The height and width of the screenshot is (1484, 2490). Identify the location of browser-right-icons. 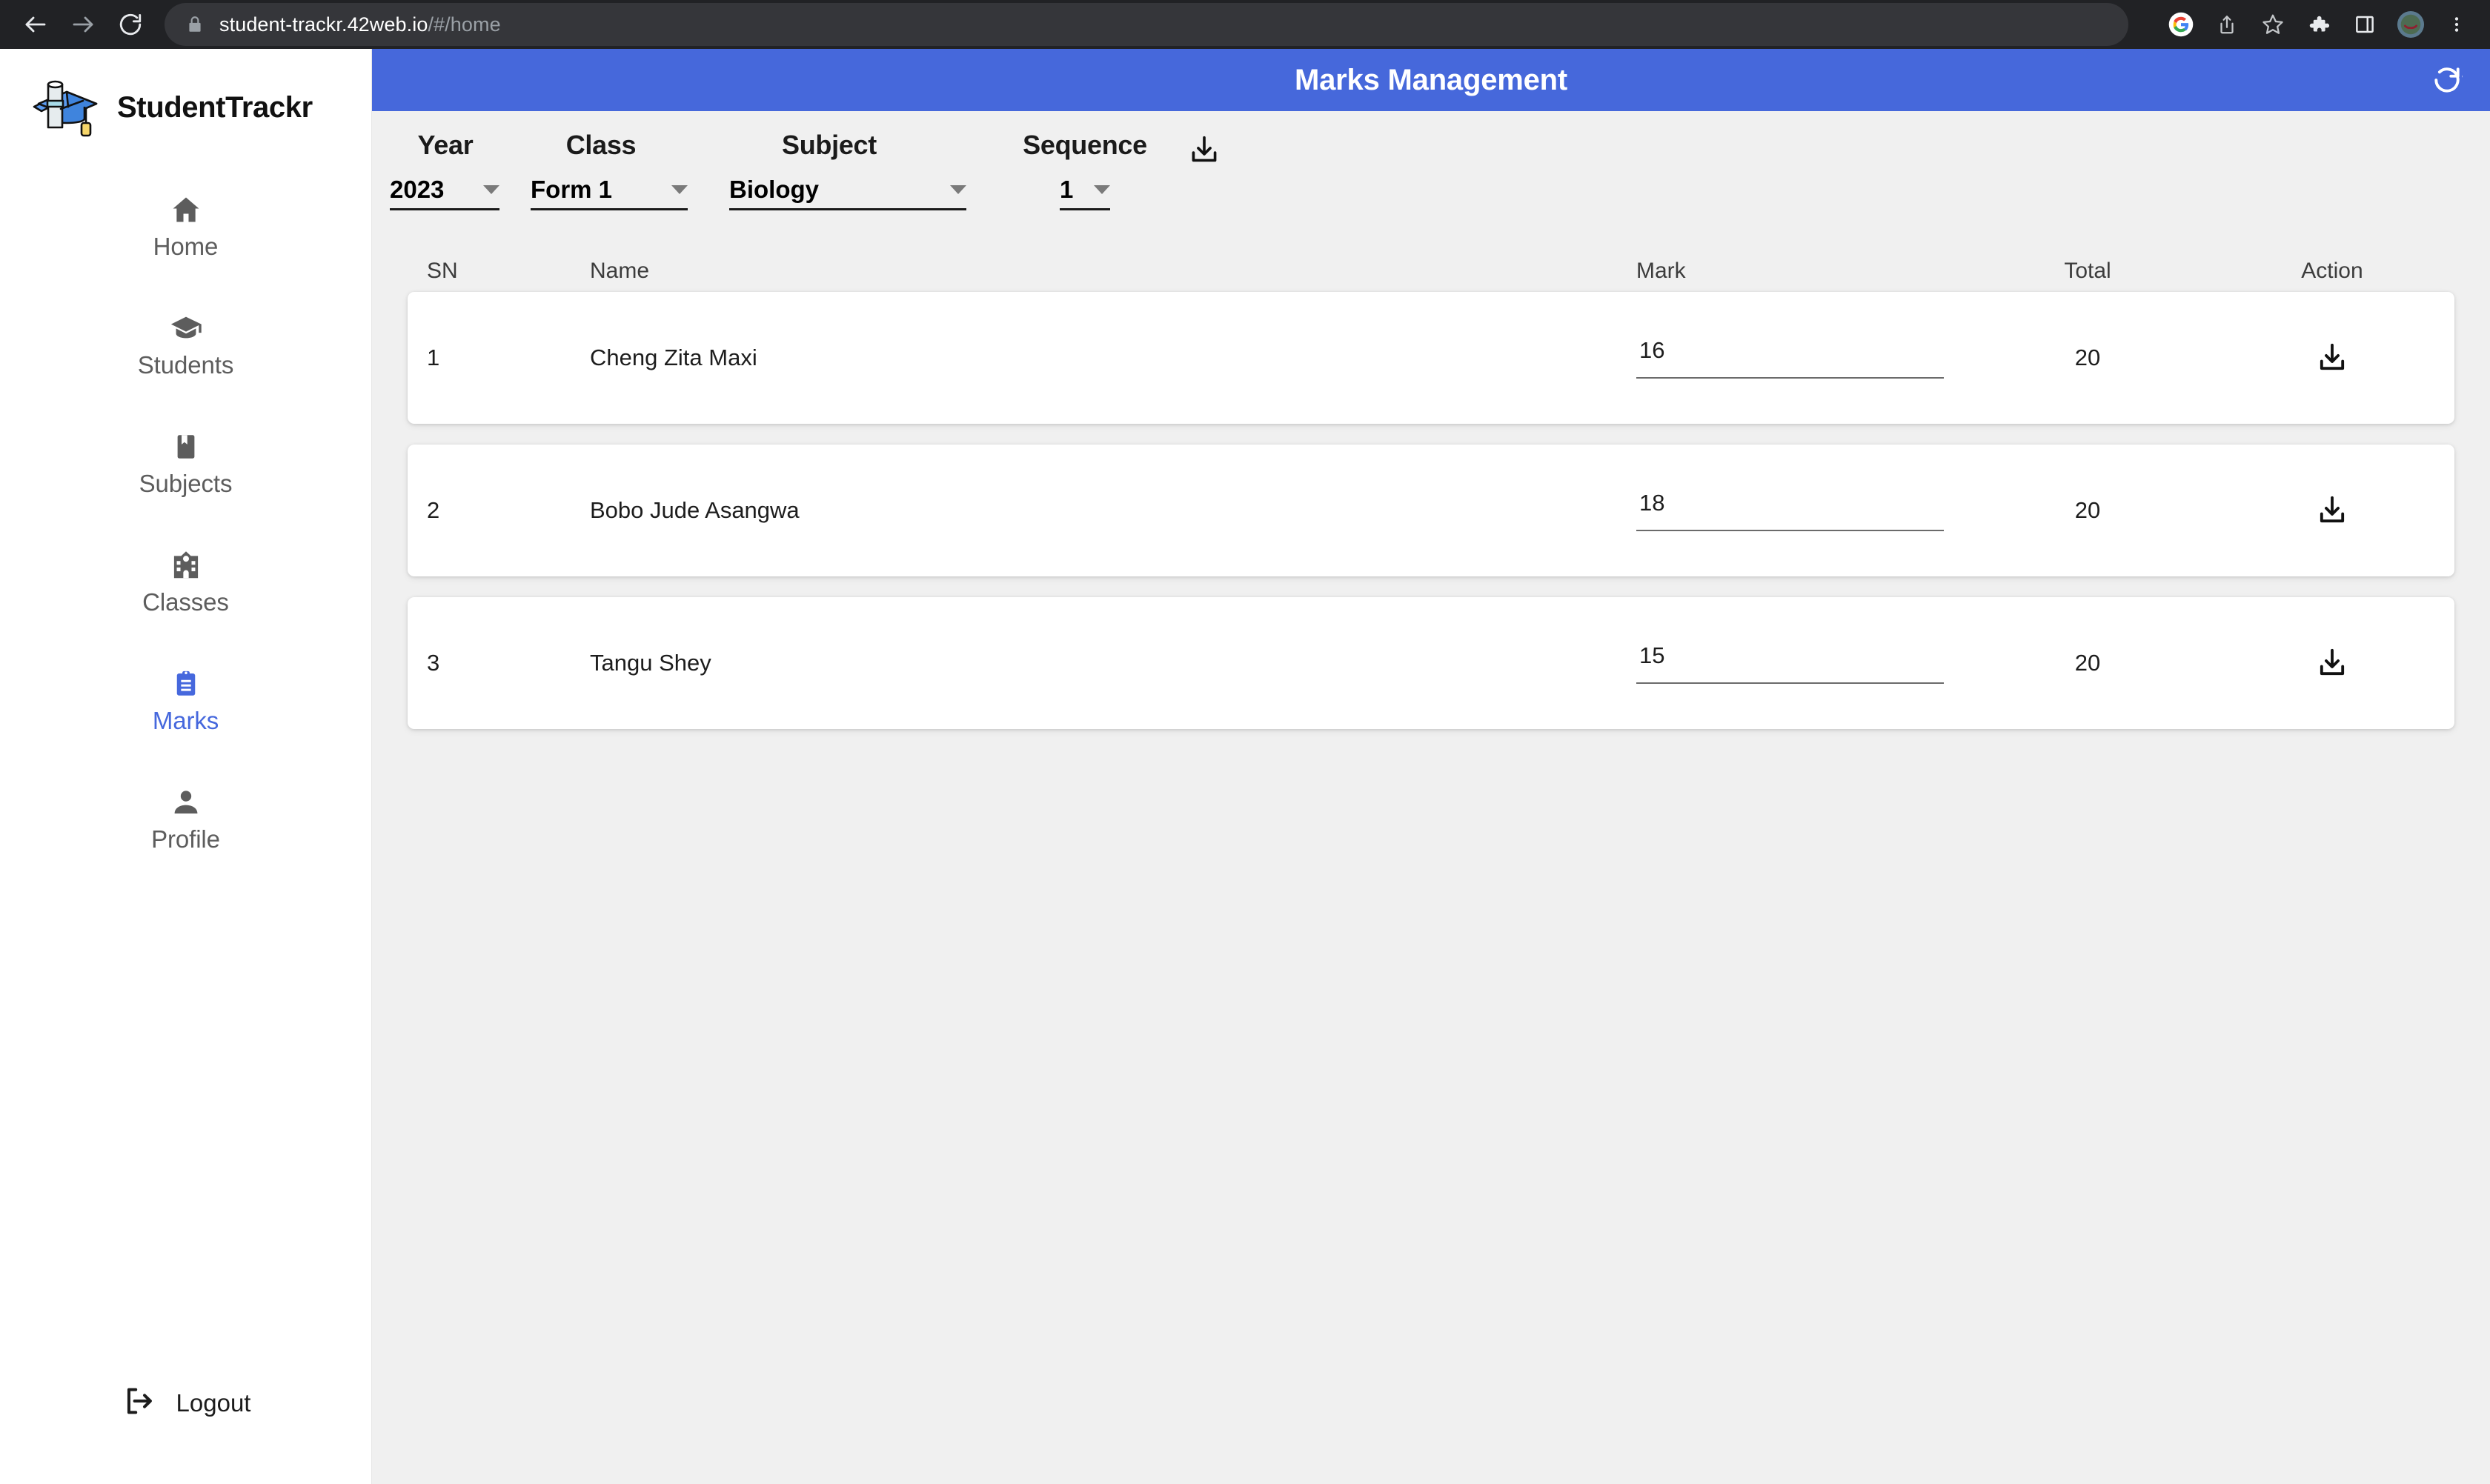
(2324, 24).